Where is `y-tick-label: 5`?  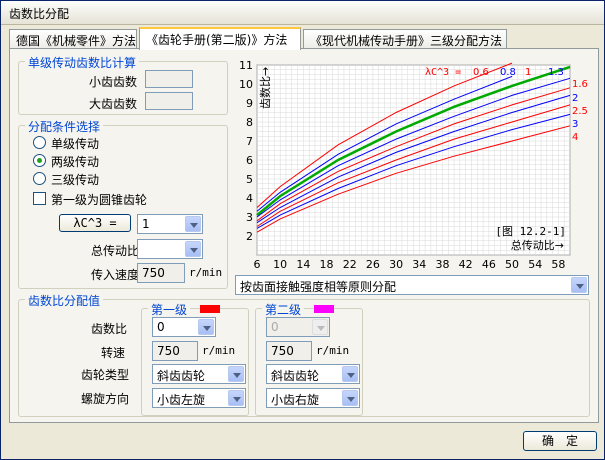 y-tick-label: 5 is located at coordinates (249, 179).